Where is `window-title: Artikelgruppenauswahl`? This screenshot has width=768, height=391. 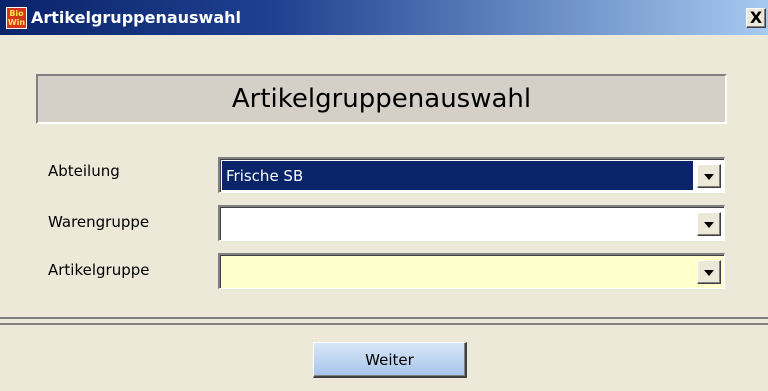
window-title: Artikelgruppenauswahl is located at coordinates (136, 17).